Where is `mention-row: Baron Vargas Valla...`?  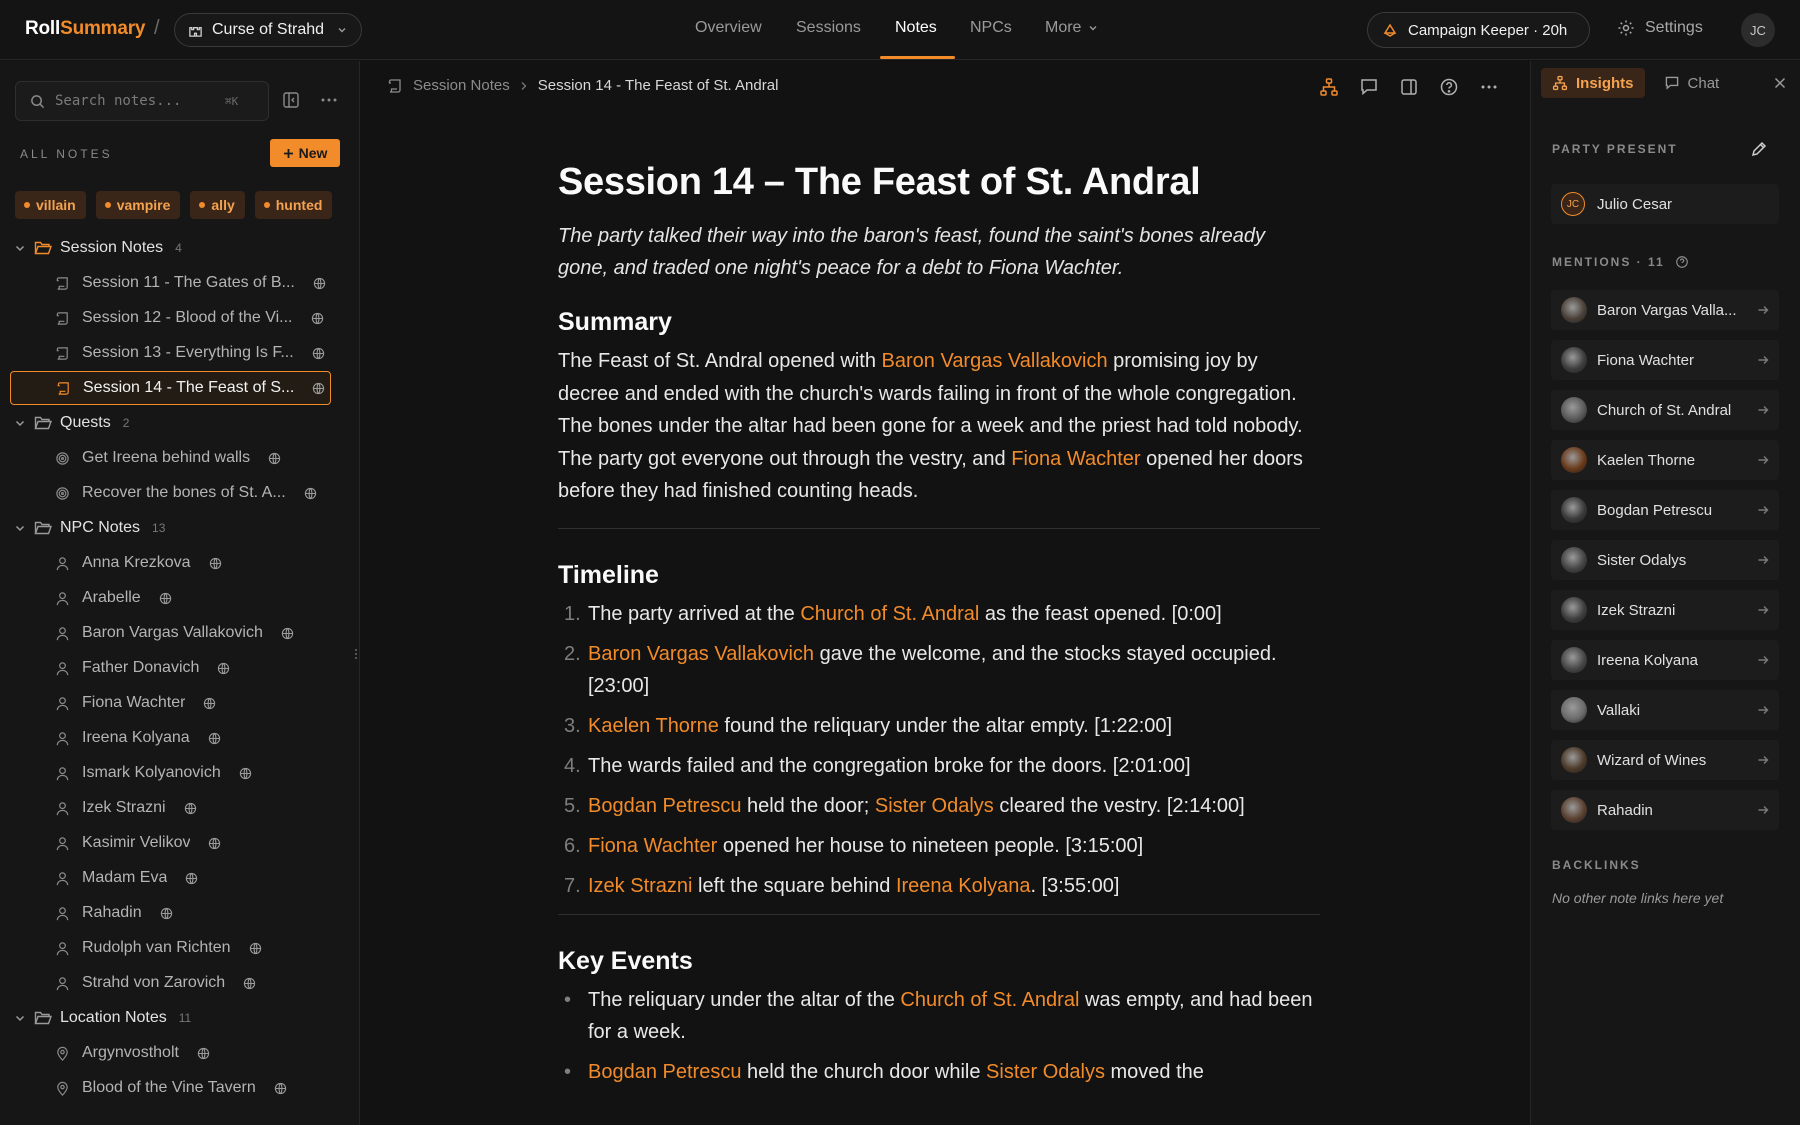
mention-row: Baron Vargas Valla... is located at coordinates (1665, 310).